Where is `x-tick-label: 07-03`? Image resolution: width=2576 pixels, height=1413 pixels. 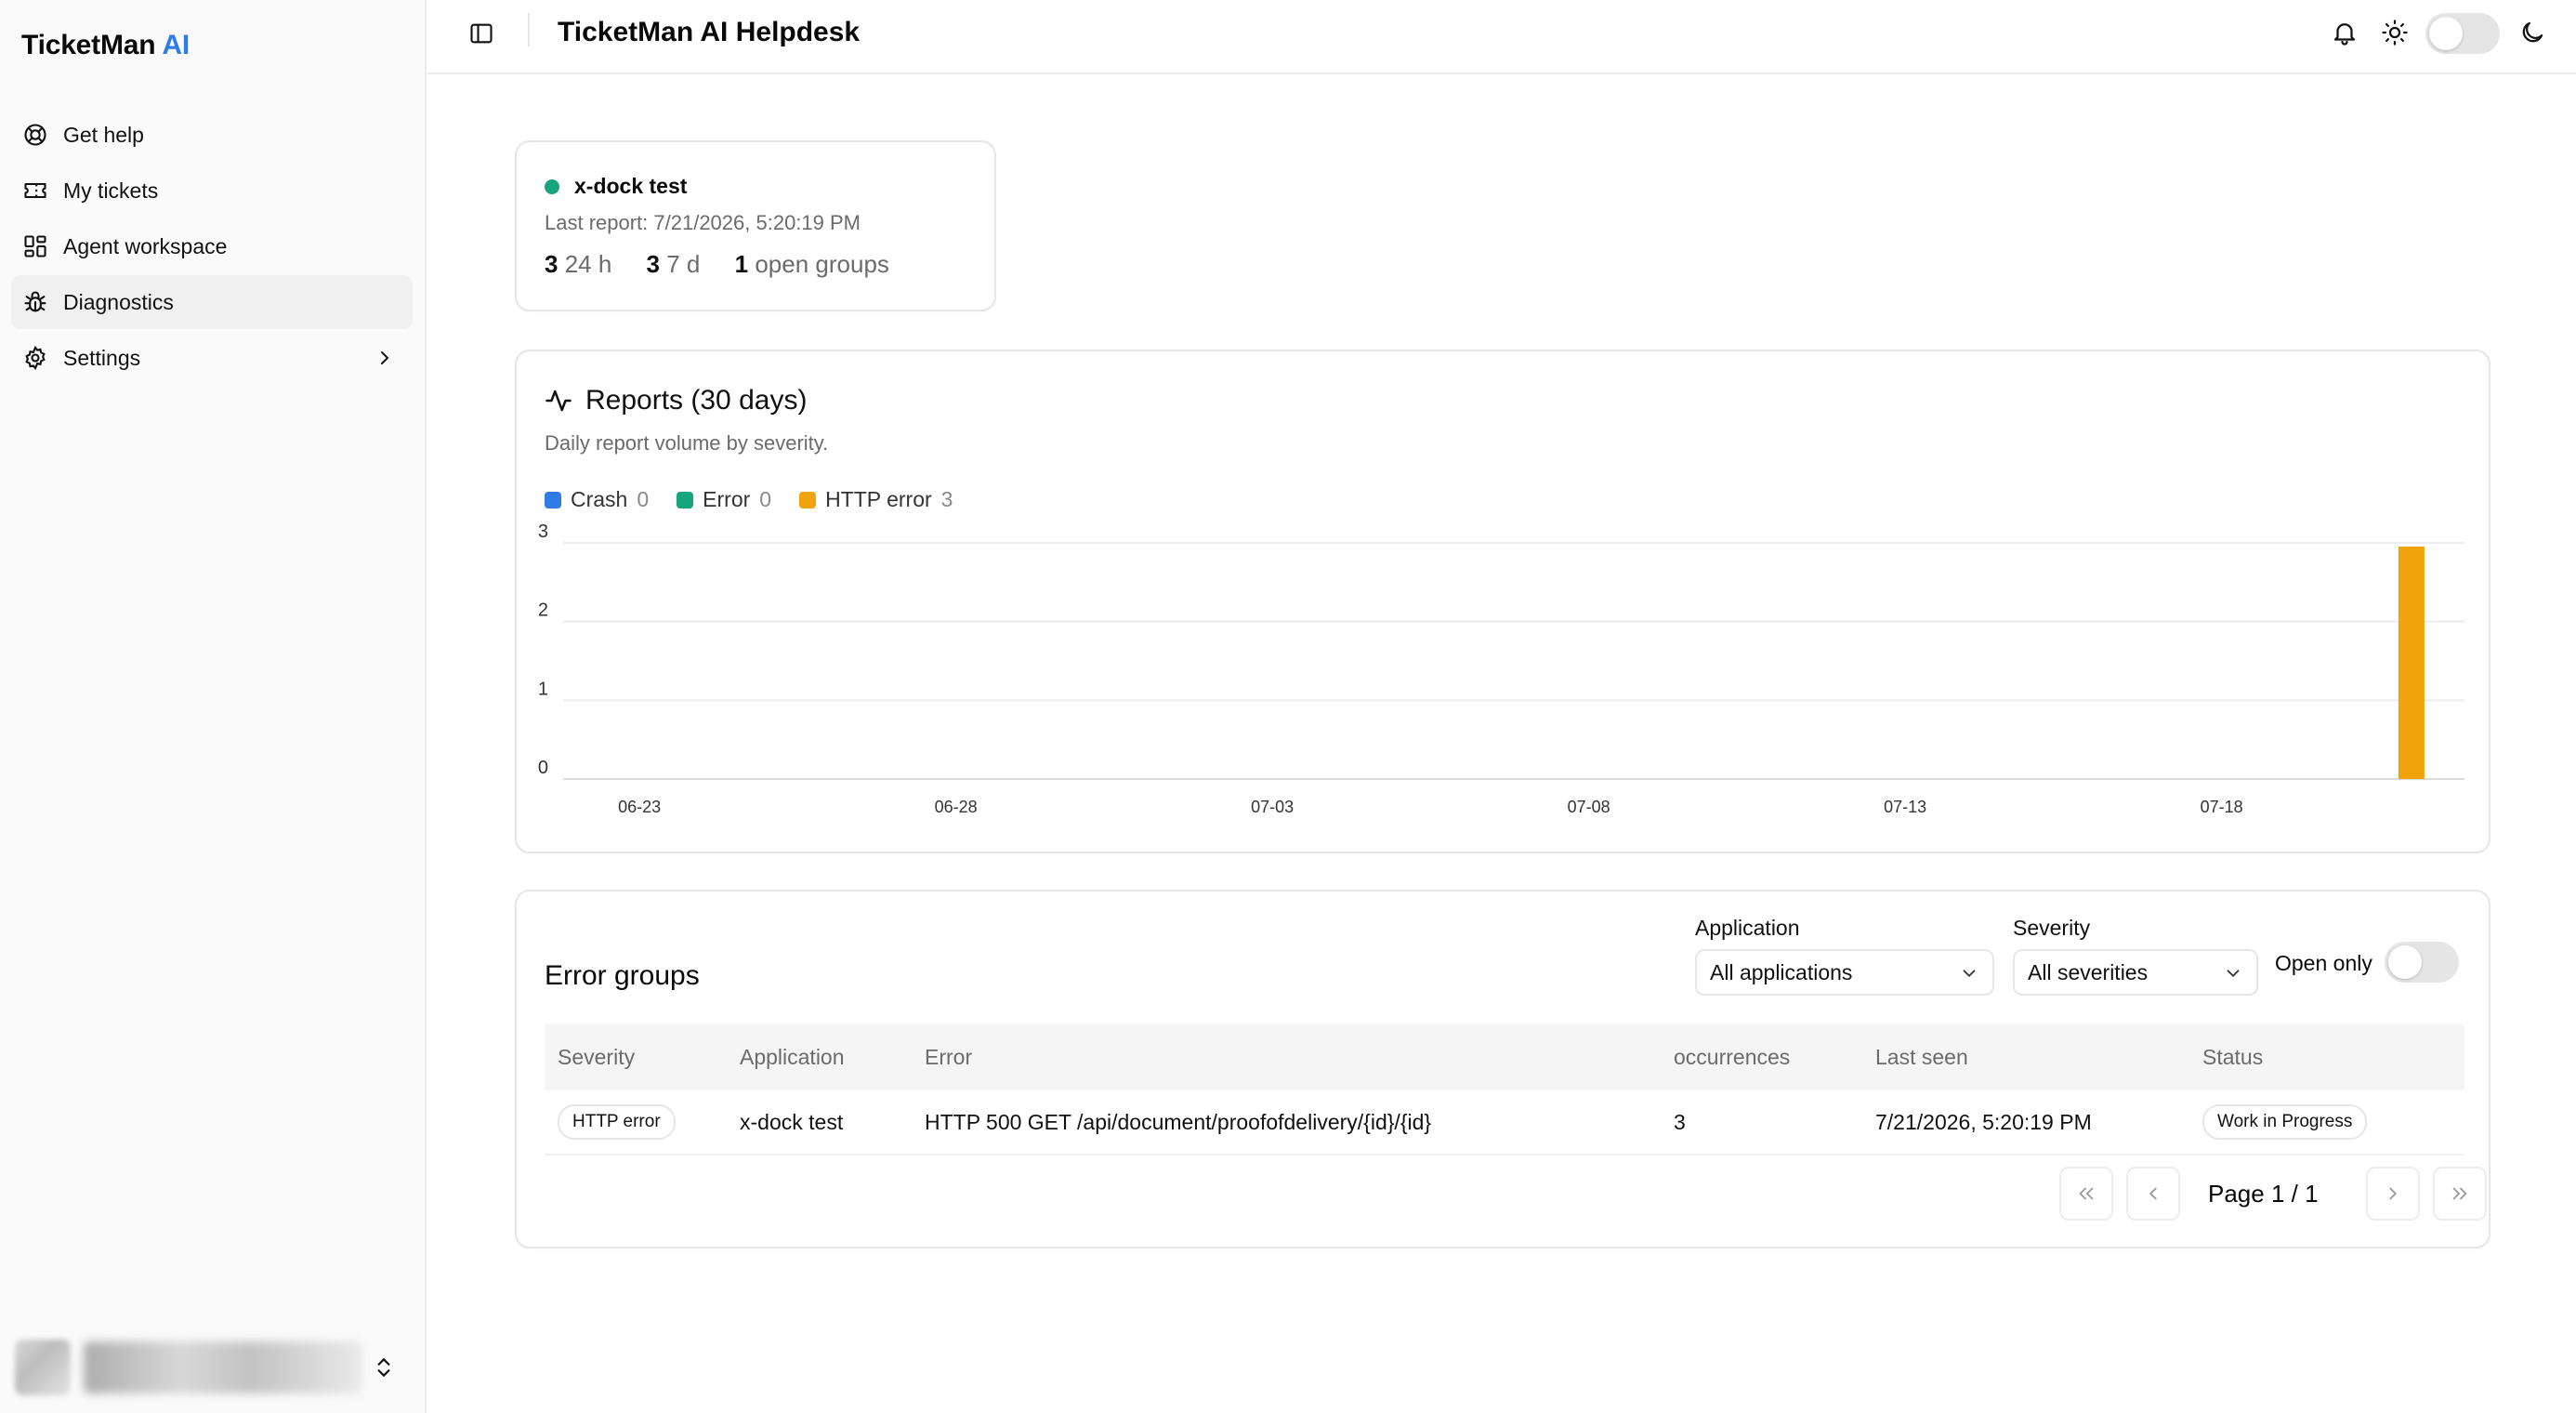
x-tick-label: 07-03 is located at coordinates (1272, 807).